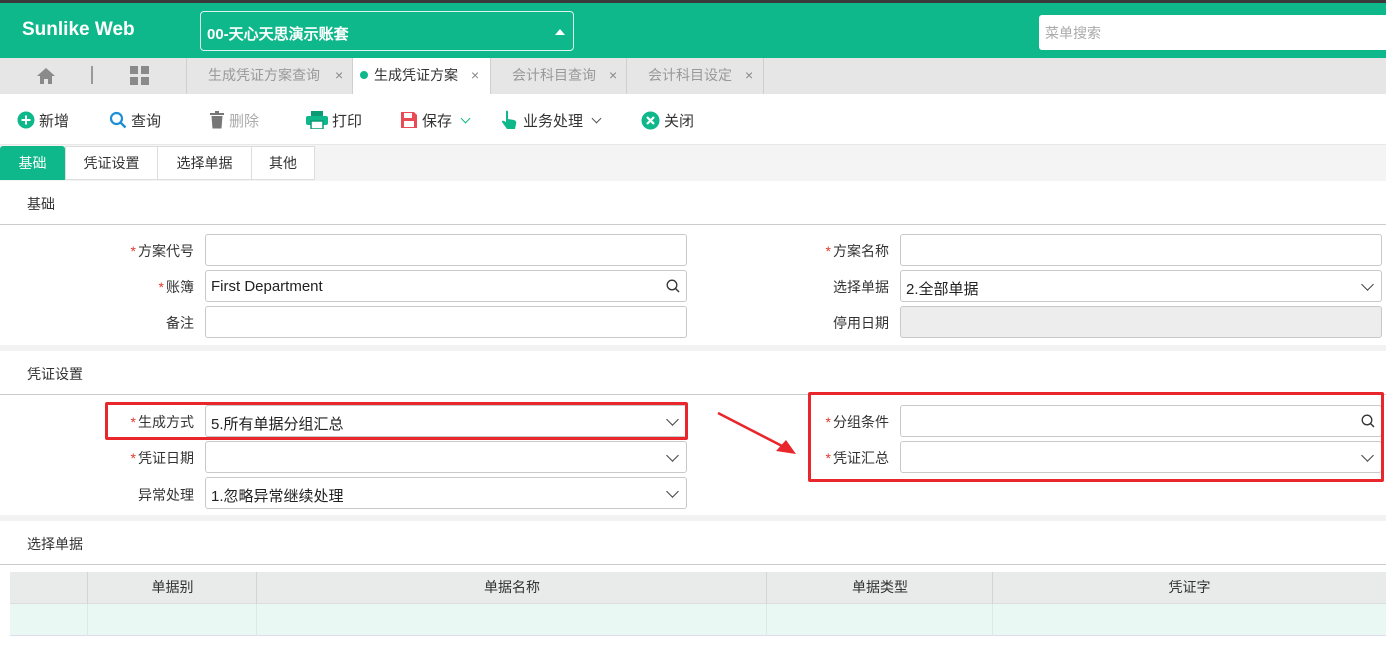  I want to click on menu-search-input, so click(1212, 32).